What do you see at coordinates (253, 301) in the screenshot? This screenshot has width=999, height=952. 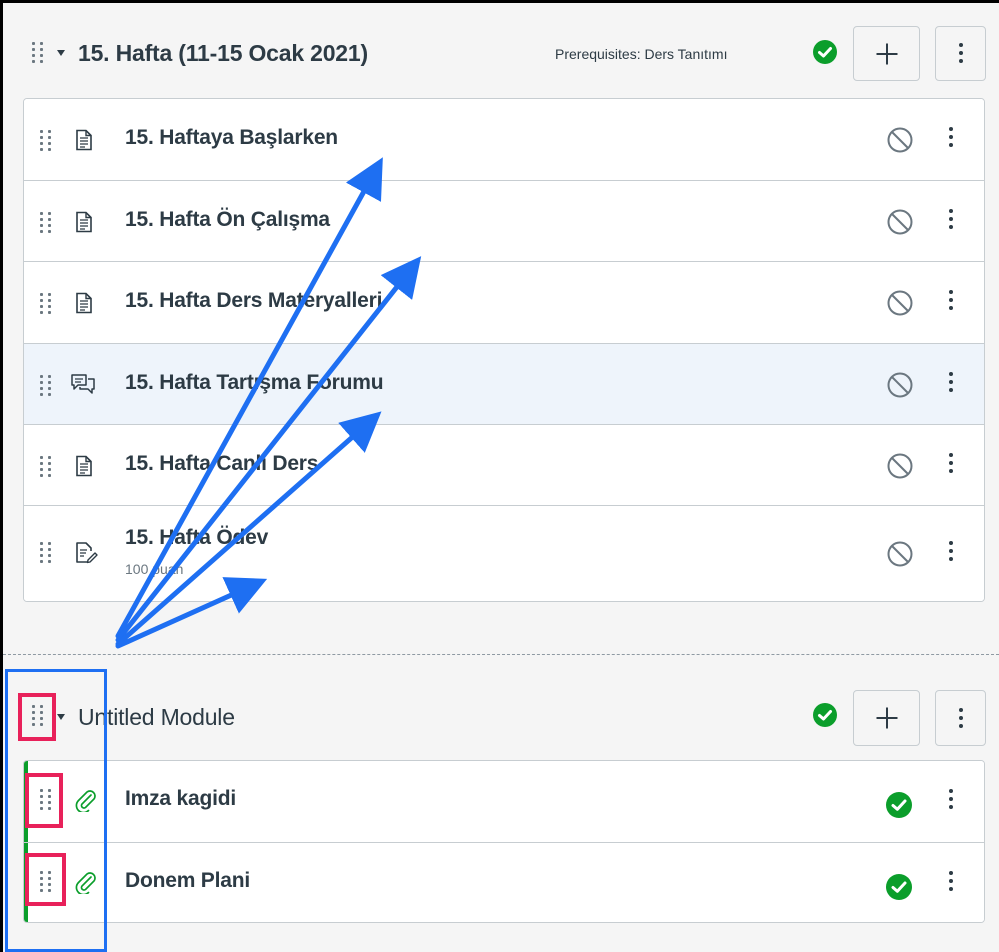 I see `item-title: 15. Hafta Ders Materyalleri` at bounding box center [253, 301].